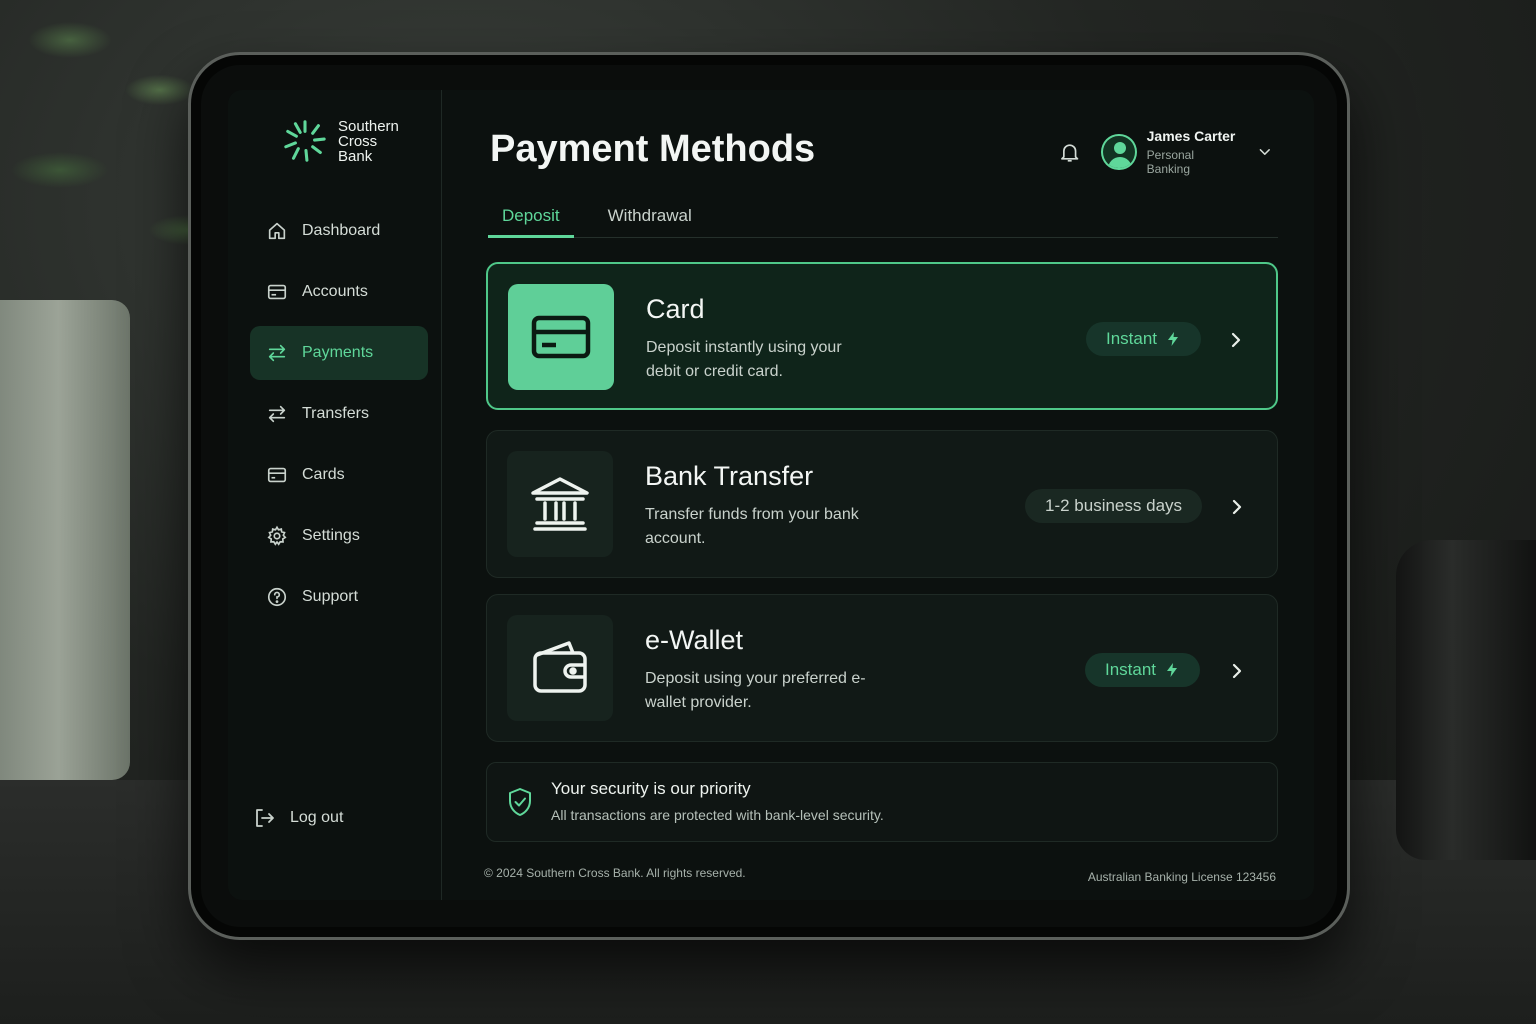 The image size is (1536, 1024). What do you see at coordinates (1069, 152) in the screenshot?
I see `bell-icon` at bounding box center [1069, 152].